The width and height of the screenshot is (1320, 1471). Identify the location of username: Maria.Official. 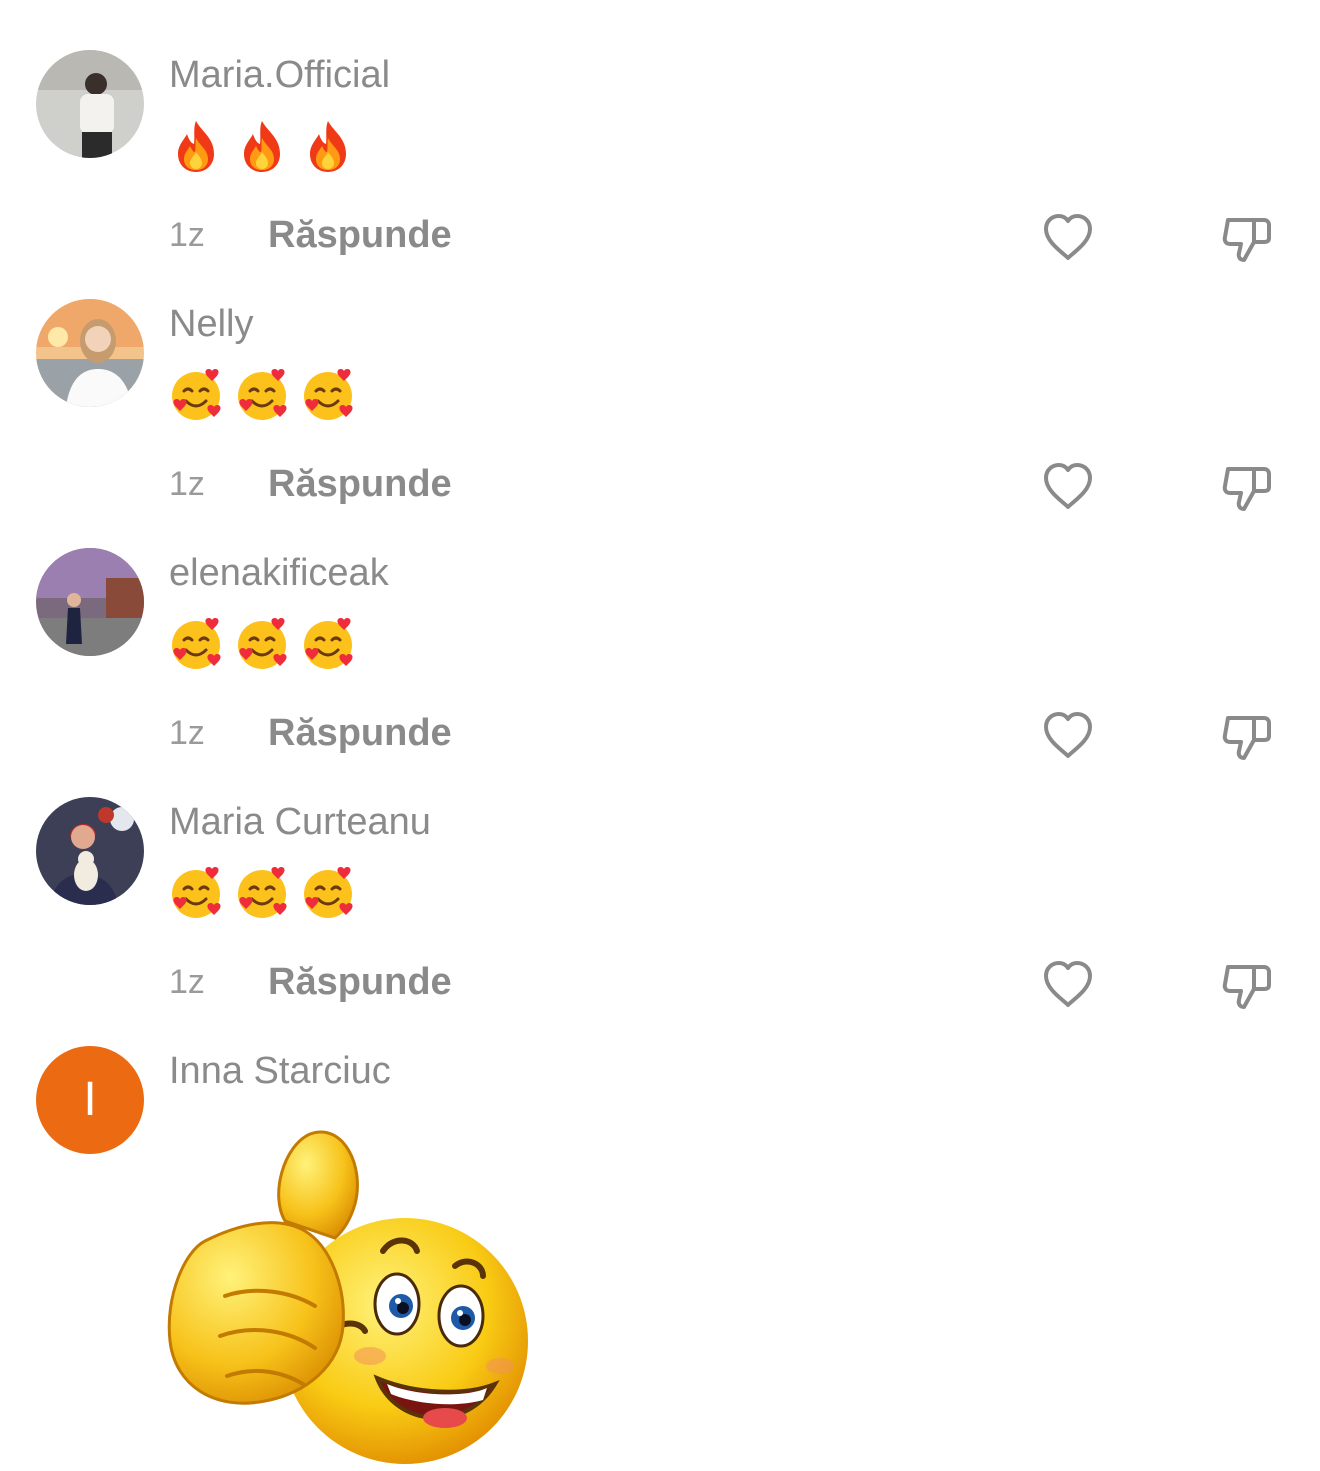
(279, 75).